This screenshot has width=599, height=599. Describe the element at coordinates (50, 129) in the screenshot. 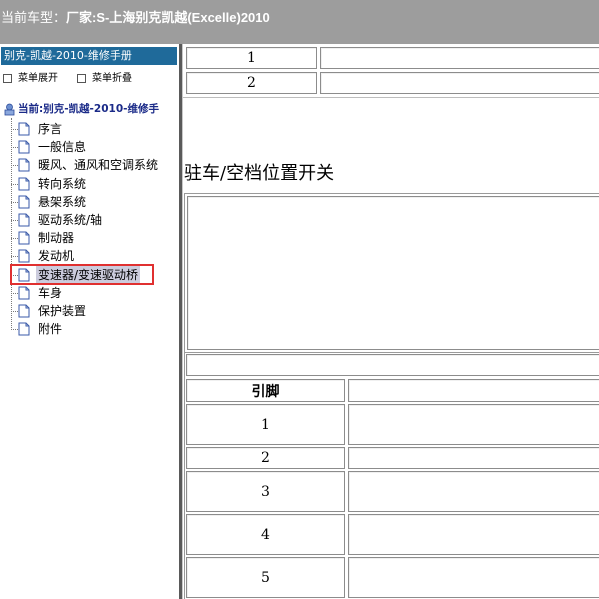

I see `tree-item-label: 序言` at that location.